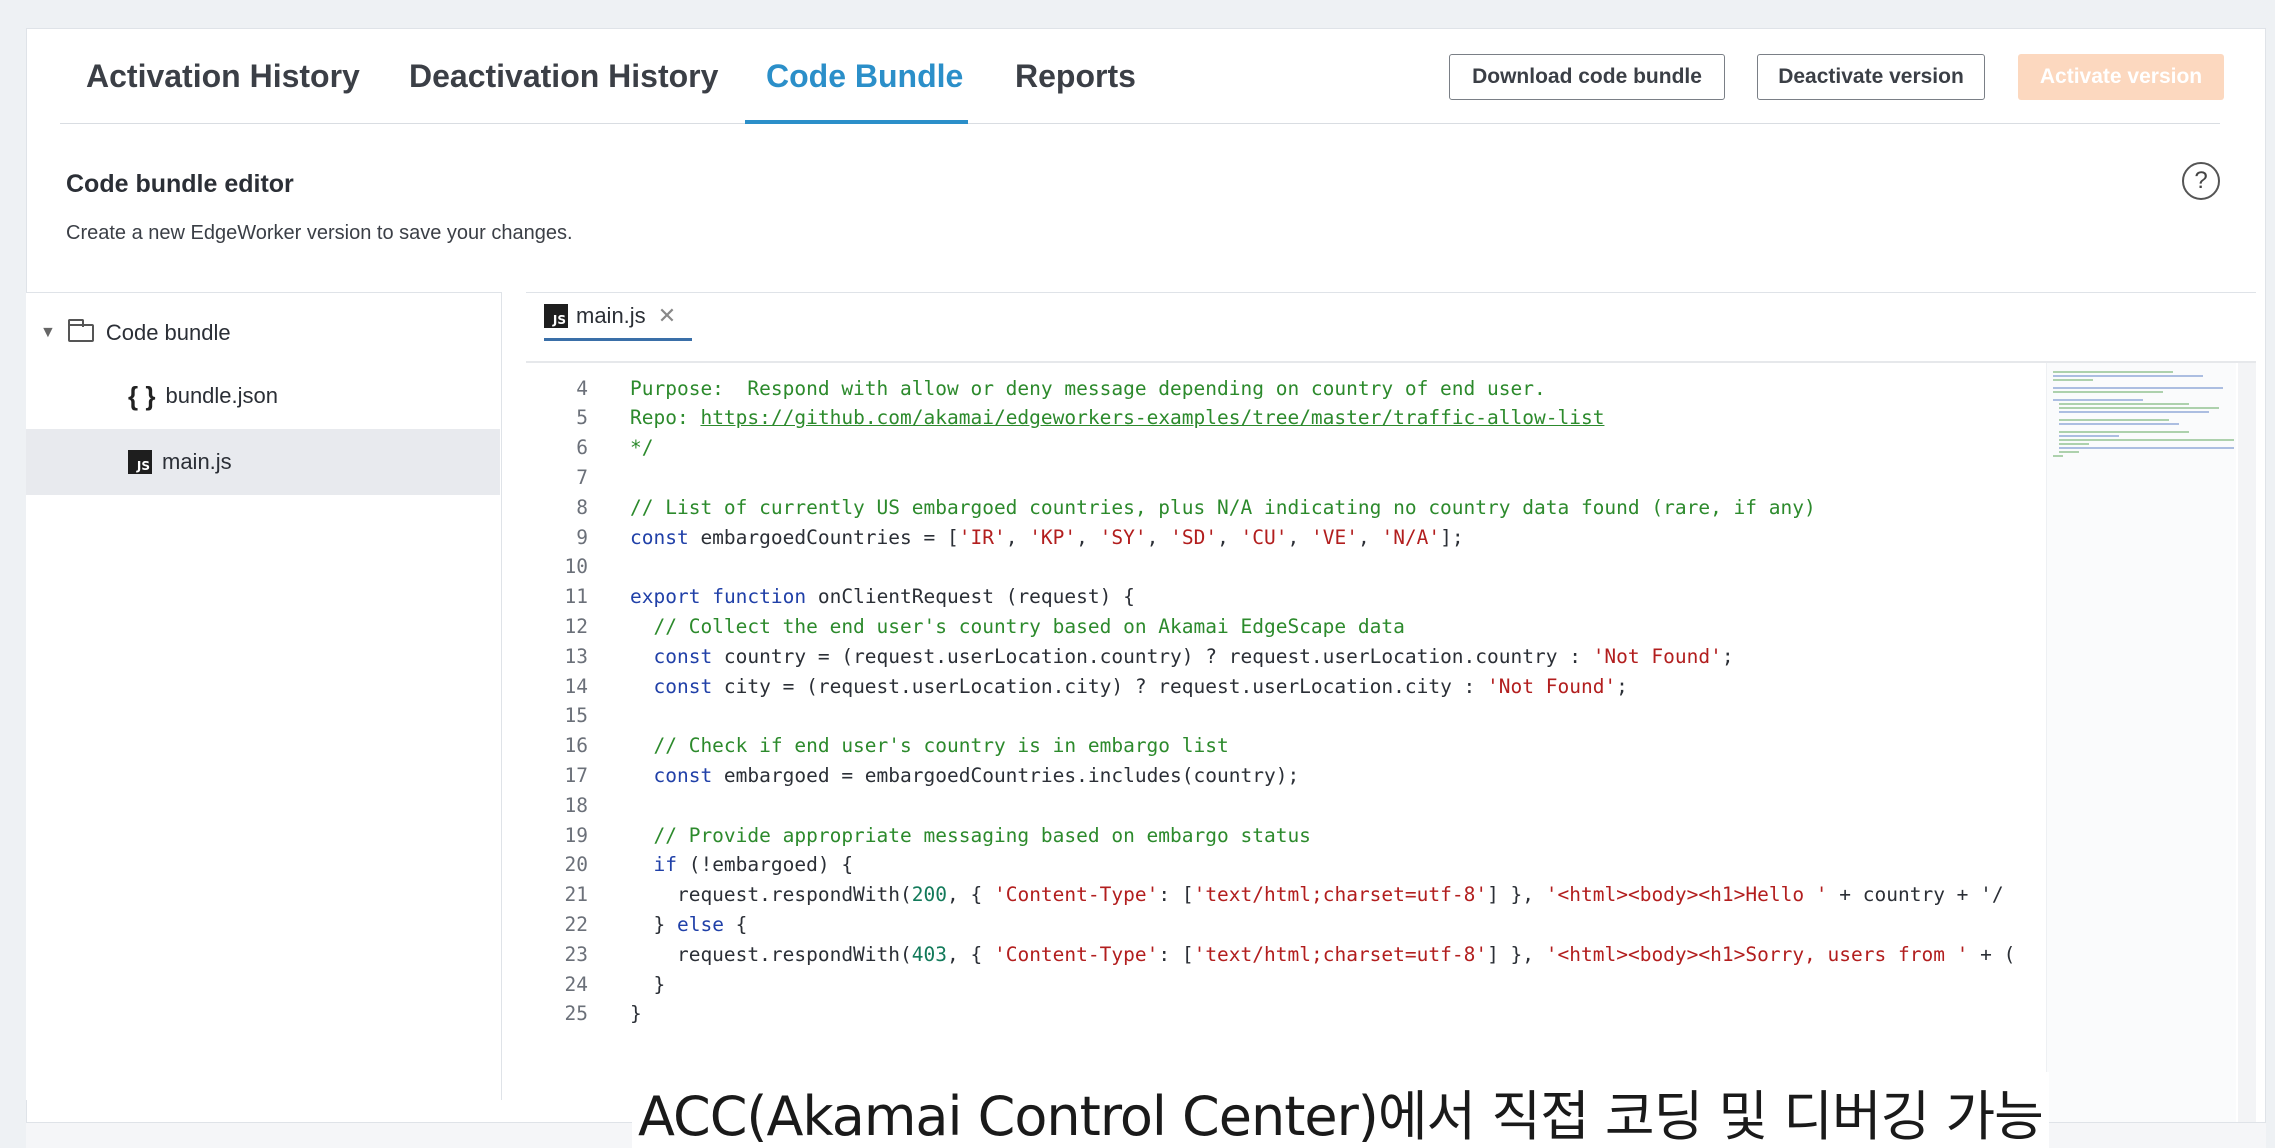 This screenshot has height=1148, width=2275. What do you see at coordinates (576, 686) in the screenshot?
I see `line-number: 14` at bounding box center [576, 686].